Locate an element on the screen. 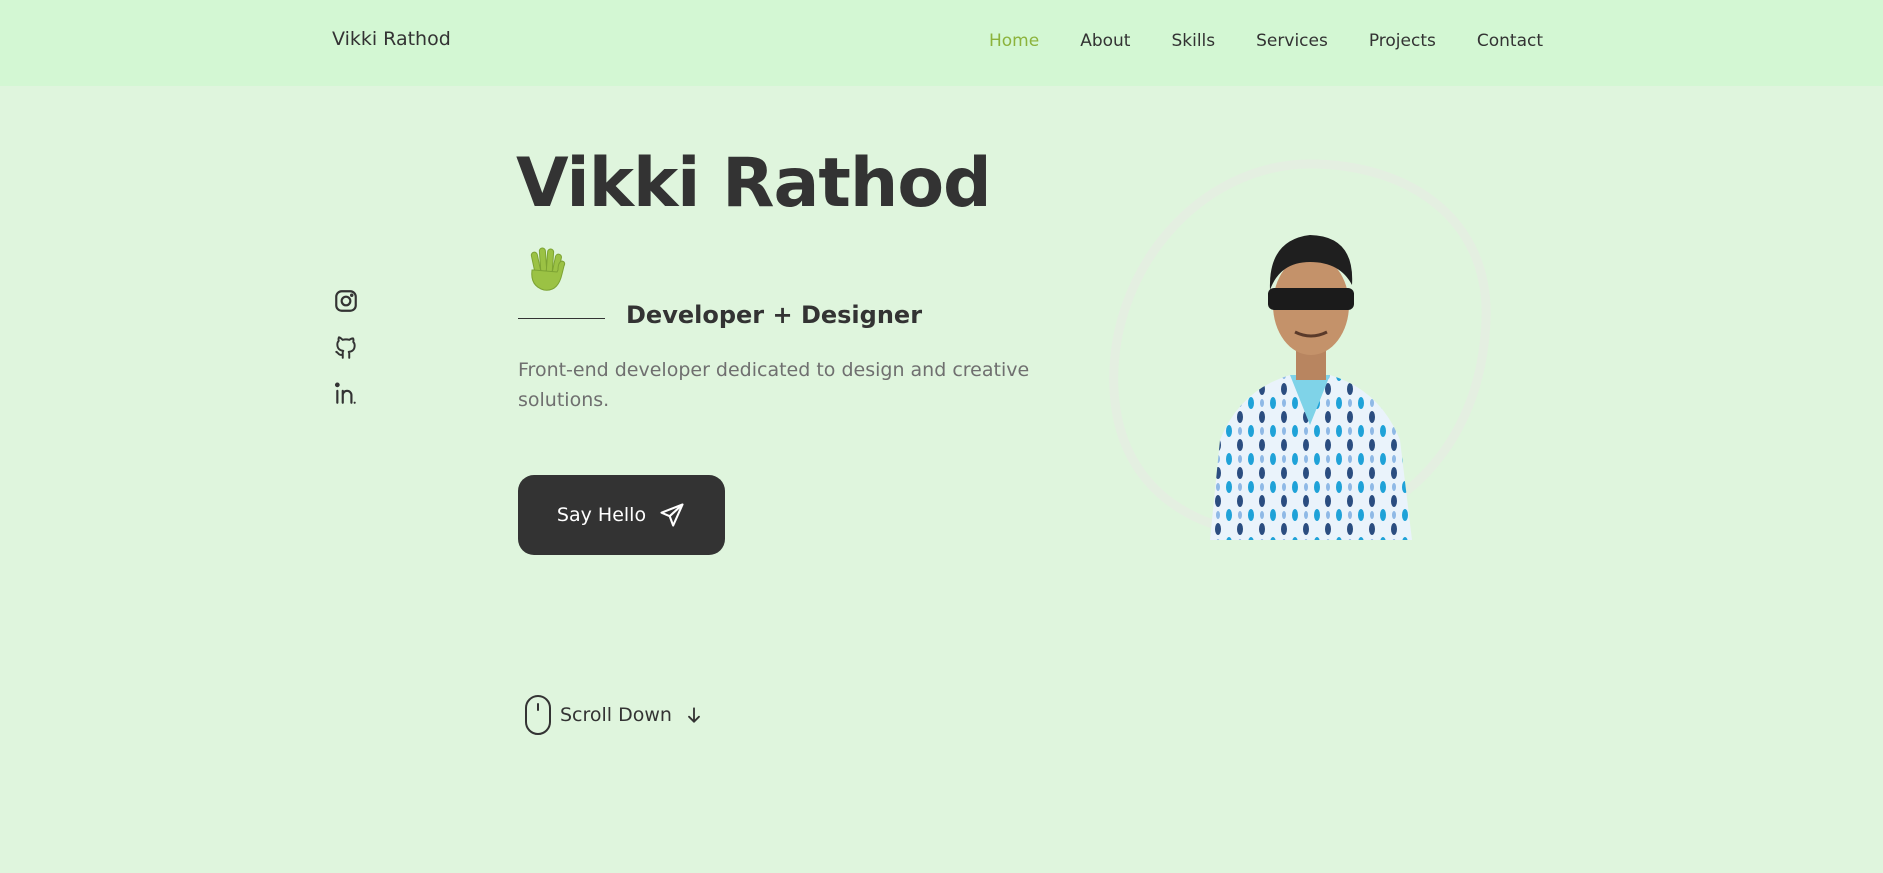 The height and width of the screenshot is (873, 1883). nav-home: Home is located at coordinates (1014, 41).